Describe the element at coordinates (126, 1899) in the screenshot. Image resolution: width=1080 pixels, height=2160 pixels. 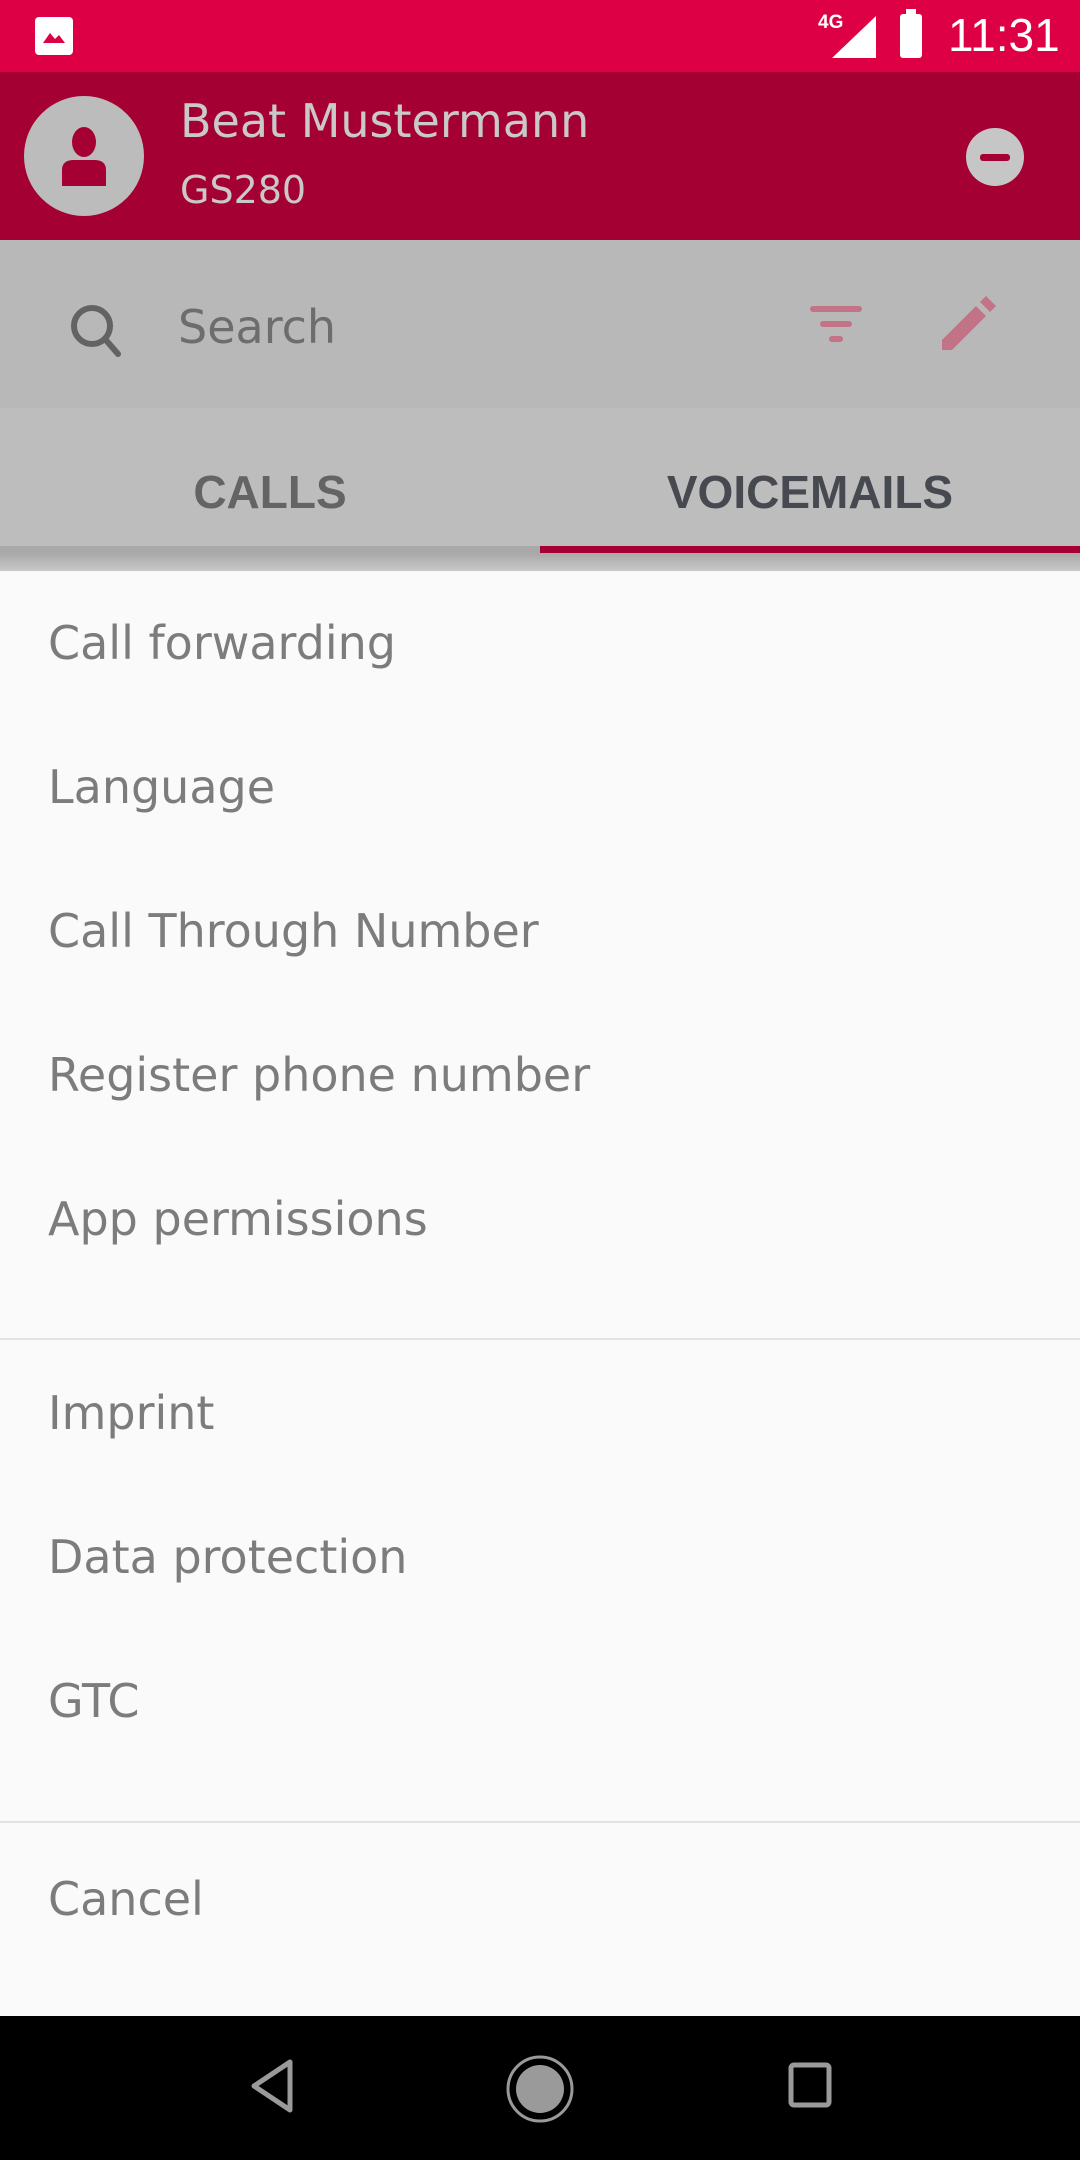
I see `cancel-label: Cancel` at that location.